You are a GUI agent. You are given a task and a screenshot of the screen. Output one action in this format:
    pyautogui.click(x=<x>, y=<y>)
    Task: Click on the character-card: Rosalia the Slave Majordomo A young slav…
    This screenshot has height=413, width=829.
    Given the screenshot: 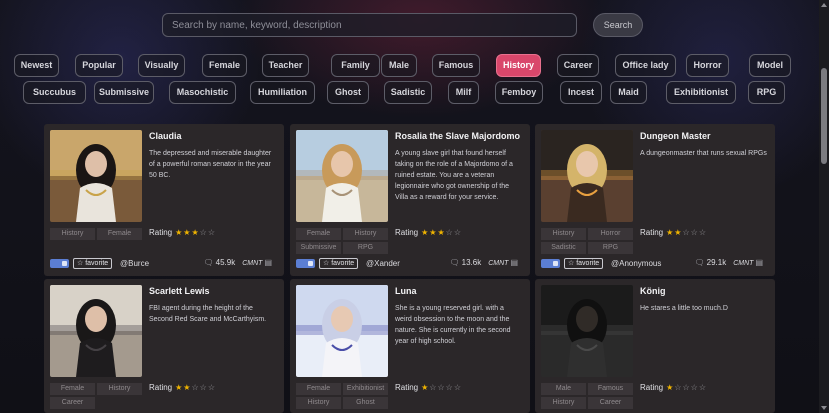 What is the action you would take?
    pyautogui.click(x=410, y=200)
    